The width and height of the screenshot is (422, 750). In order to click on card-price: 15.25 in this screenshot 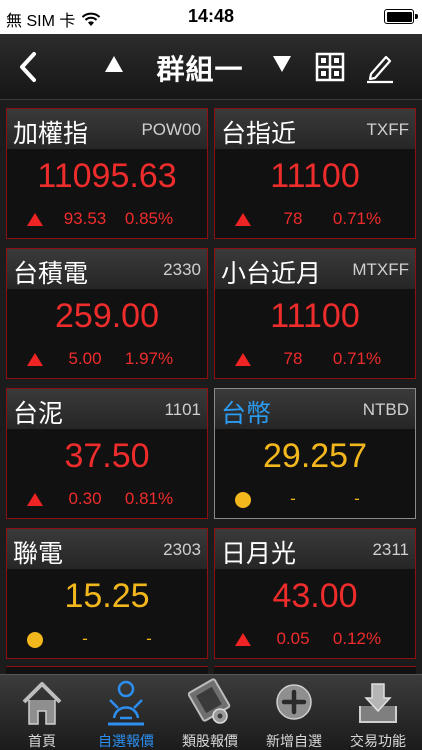, I will do `click(107, 596)`.